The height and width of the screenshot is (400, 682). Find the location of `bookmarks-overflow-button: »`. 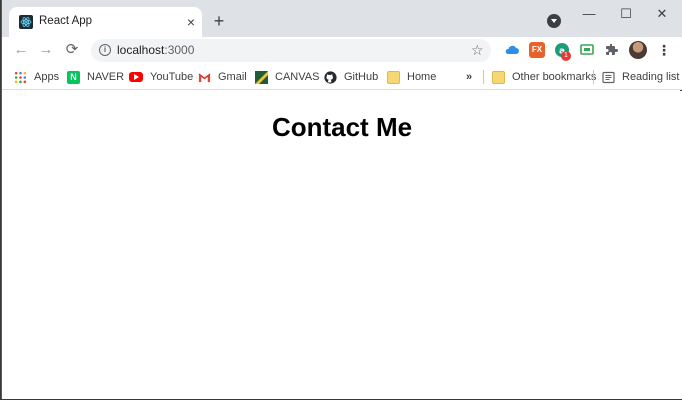

bookmarks-overflow-button: » is located at coordinates (469, 77).